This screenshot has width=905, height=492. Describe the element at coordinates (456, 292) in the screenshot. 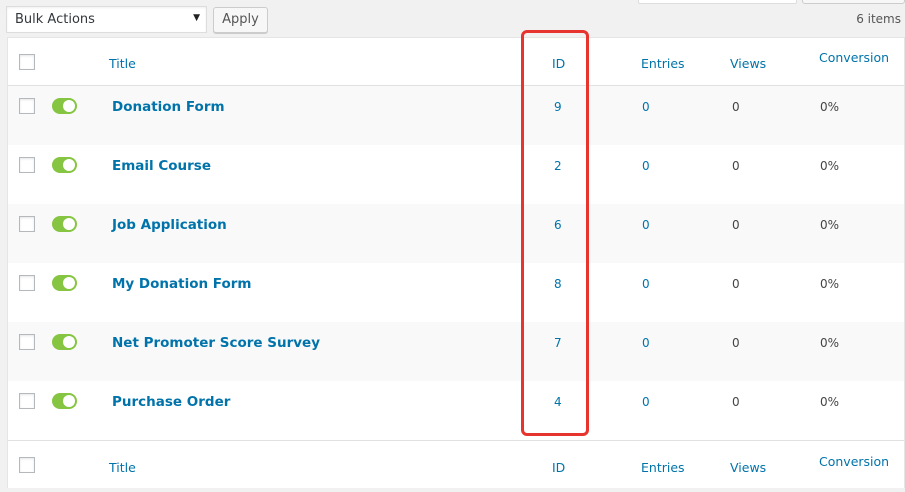

I see `table-row: My Donation Form 8 0 0 0%` at that location.